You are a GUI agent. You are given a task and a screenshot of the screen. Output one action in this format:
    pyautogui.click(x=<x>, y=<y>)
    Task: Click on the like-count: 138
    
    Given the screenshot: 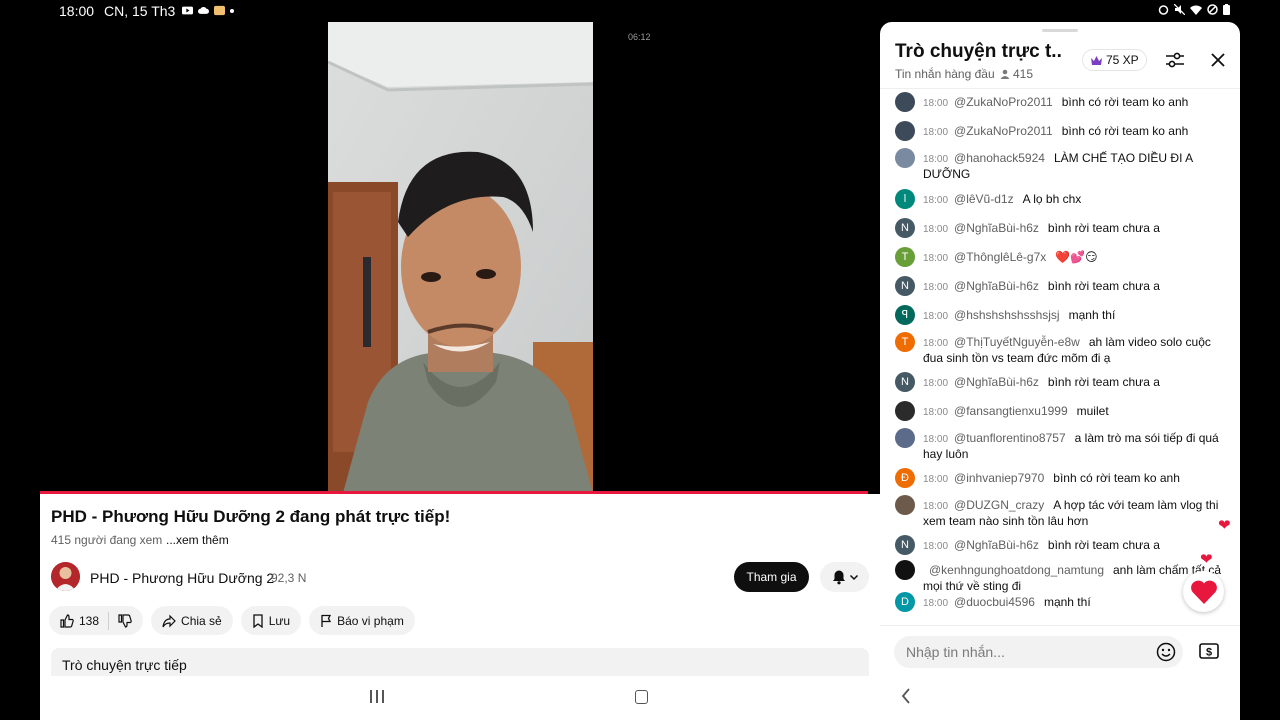 What is the action you would take?
    pyautogui.click(x=89, y=621)
    